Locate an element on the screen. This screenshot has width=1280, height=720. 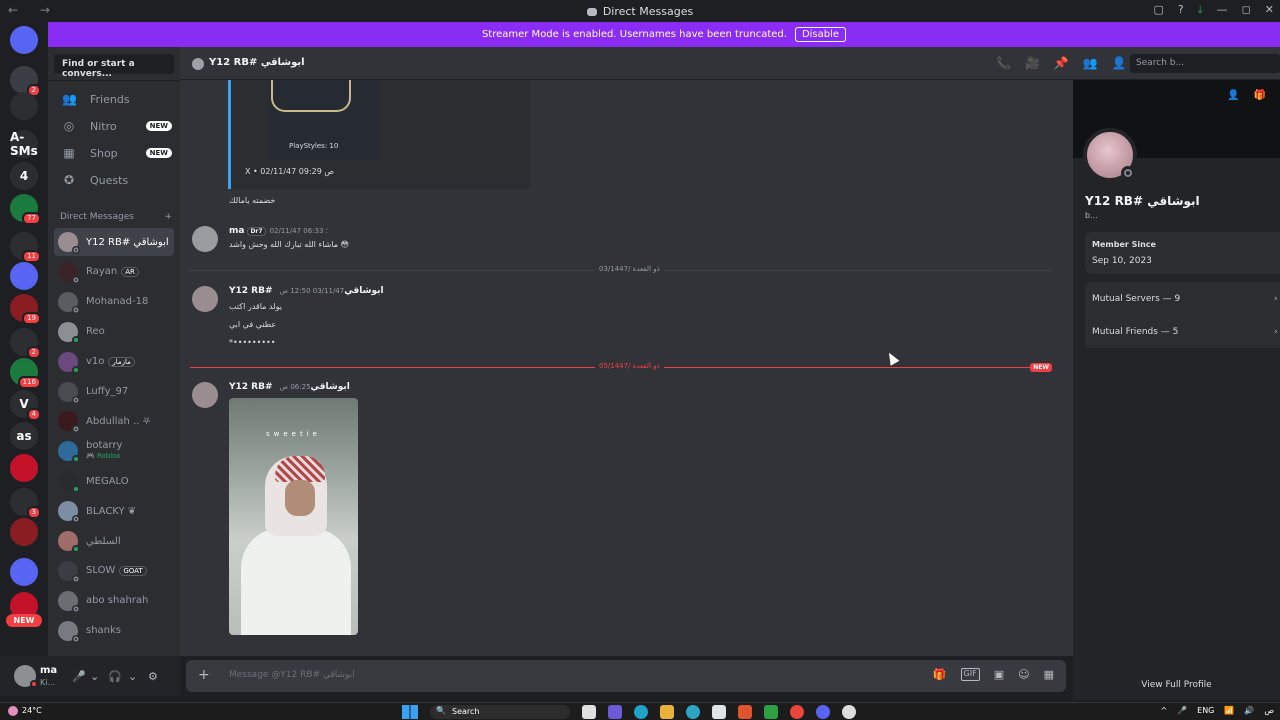
help-icon: ? is located at coordinates (1181, 10).